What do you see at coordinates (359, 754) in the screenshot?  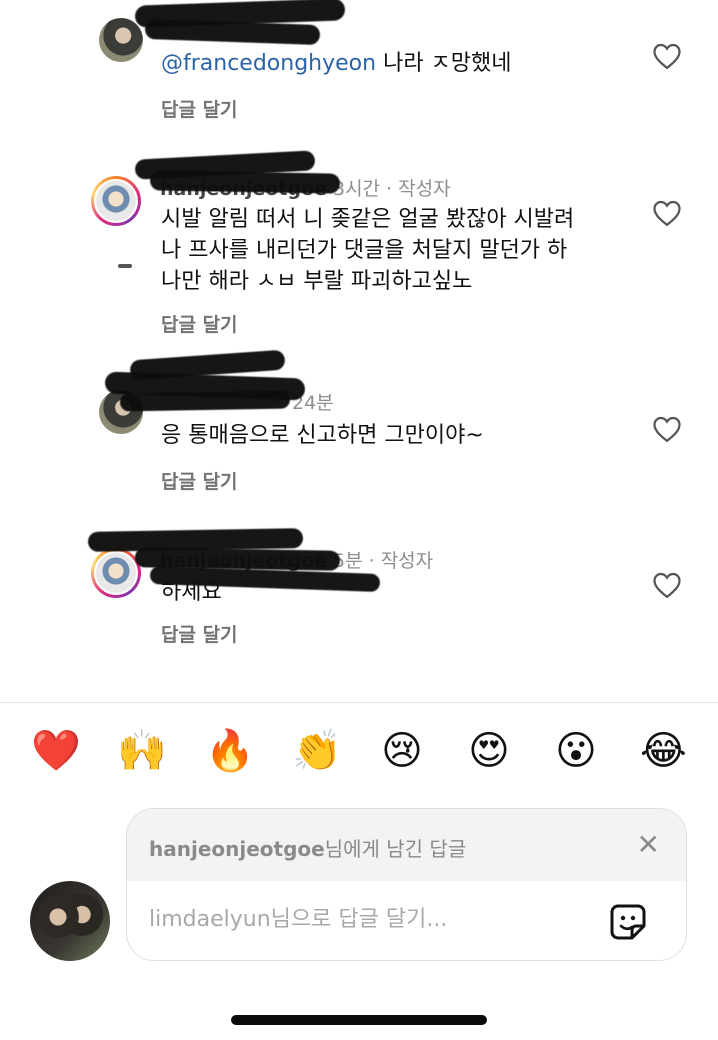 I see `quick-reactions-bar: ❤️ 🙌 🔥 👏 😢 😍 😮 😂` at bounding box center [359, 754].